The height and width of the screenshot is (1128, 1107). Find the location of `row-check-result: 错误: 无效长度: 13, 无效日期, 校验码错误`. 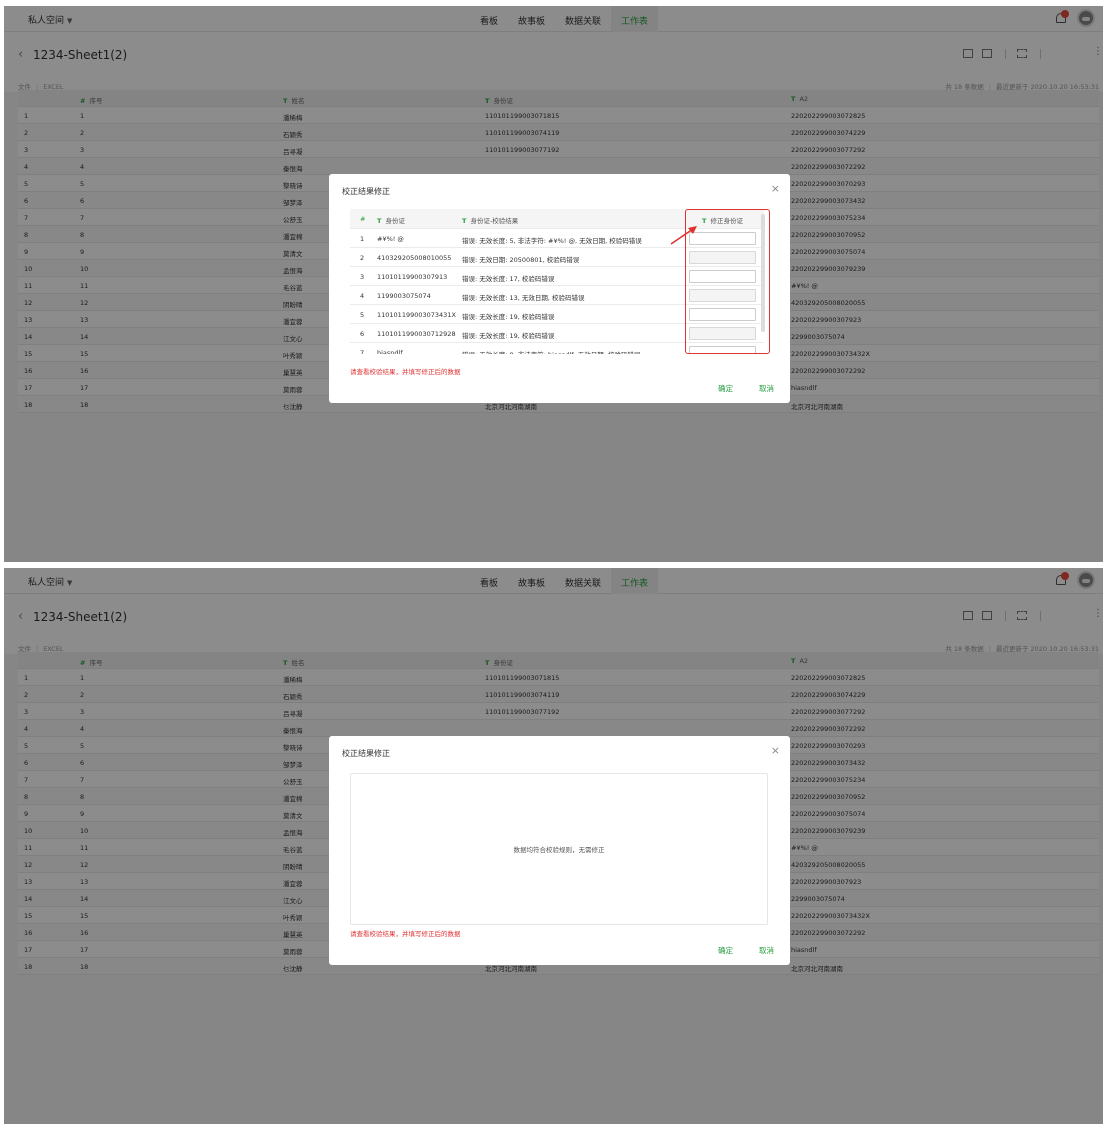

row-check-result: 错误: 无效长度: 13, 无效日期, 校验码错误 is located at coordinates (523, 298).